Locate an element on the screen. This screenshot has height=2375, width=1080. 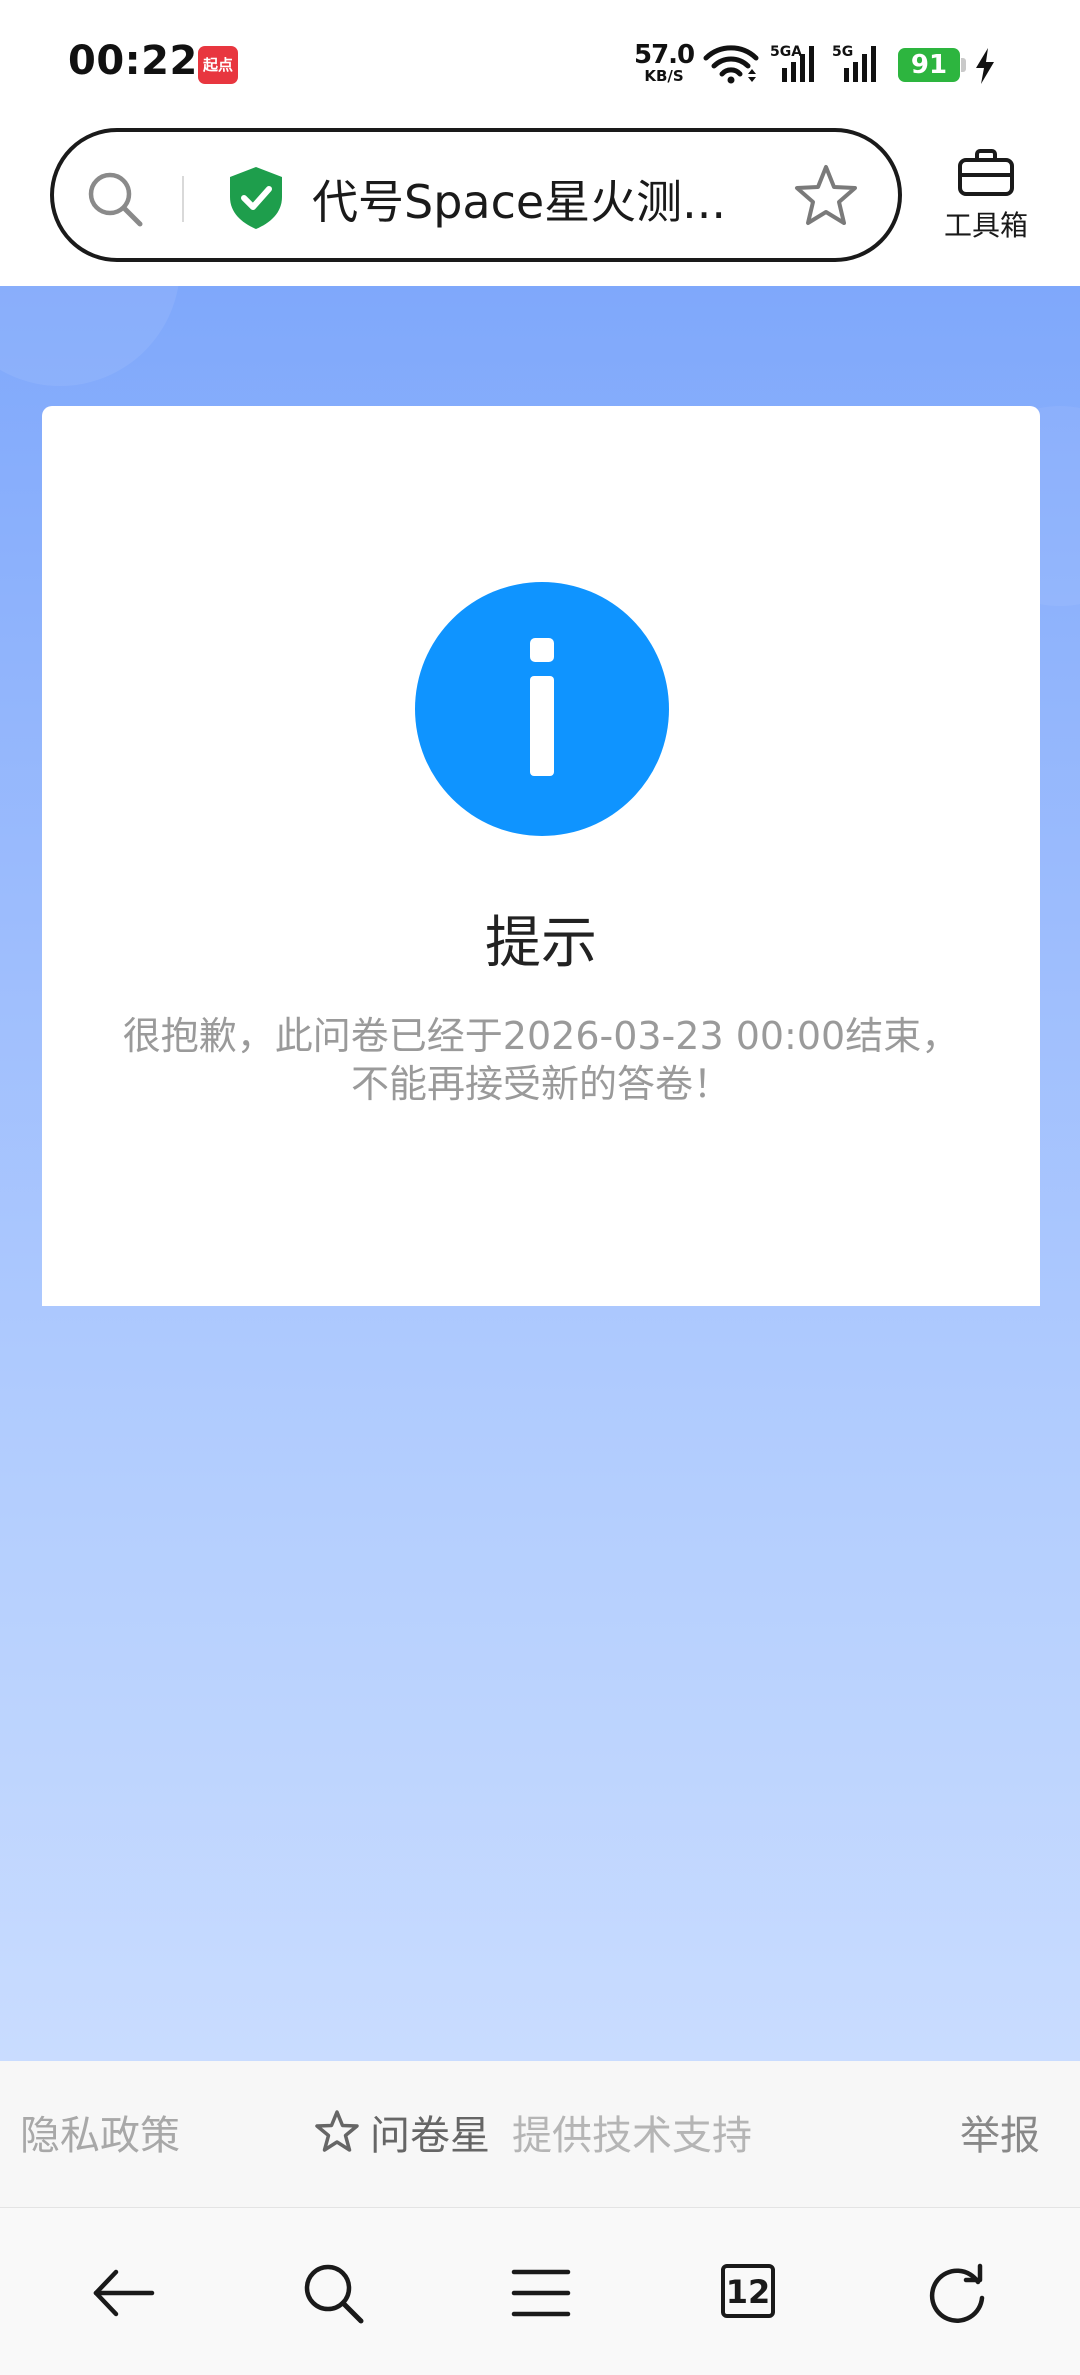
toolbox-button: 工具箱 is located at coordinates (986, 196).